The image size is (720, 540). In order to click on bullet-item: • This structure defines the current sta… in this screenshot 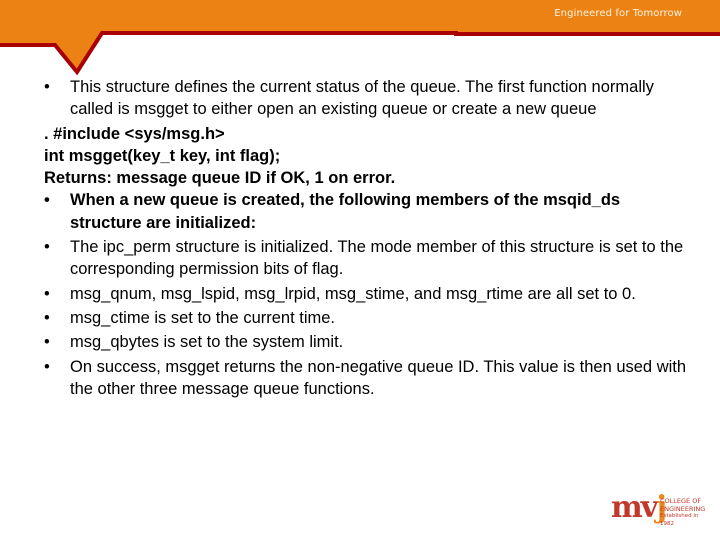, I will do `click(369, 98)`.